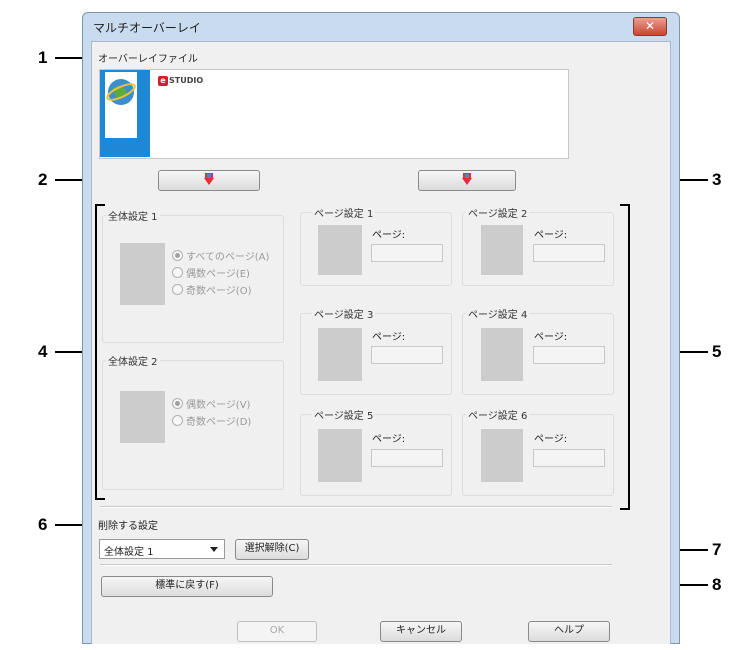 Image resolution: width=755 pixels, height=650 pixels. What do you see at coordinates (344, 313) in the screenshot?
I see `page-setting-3-title: ページ設定 3` at bounding box center [344, 313].